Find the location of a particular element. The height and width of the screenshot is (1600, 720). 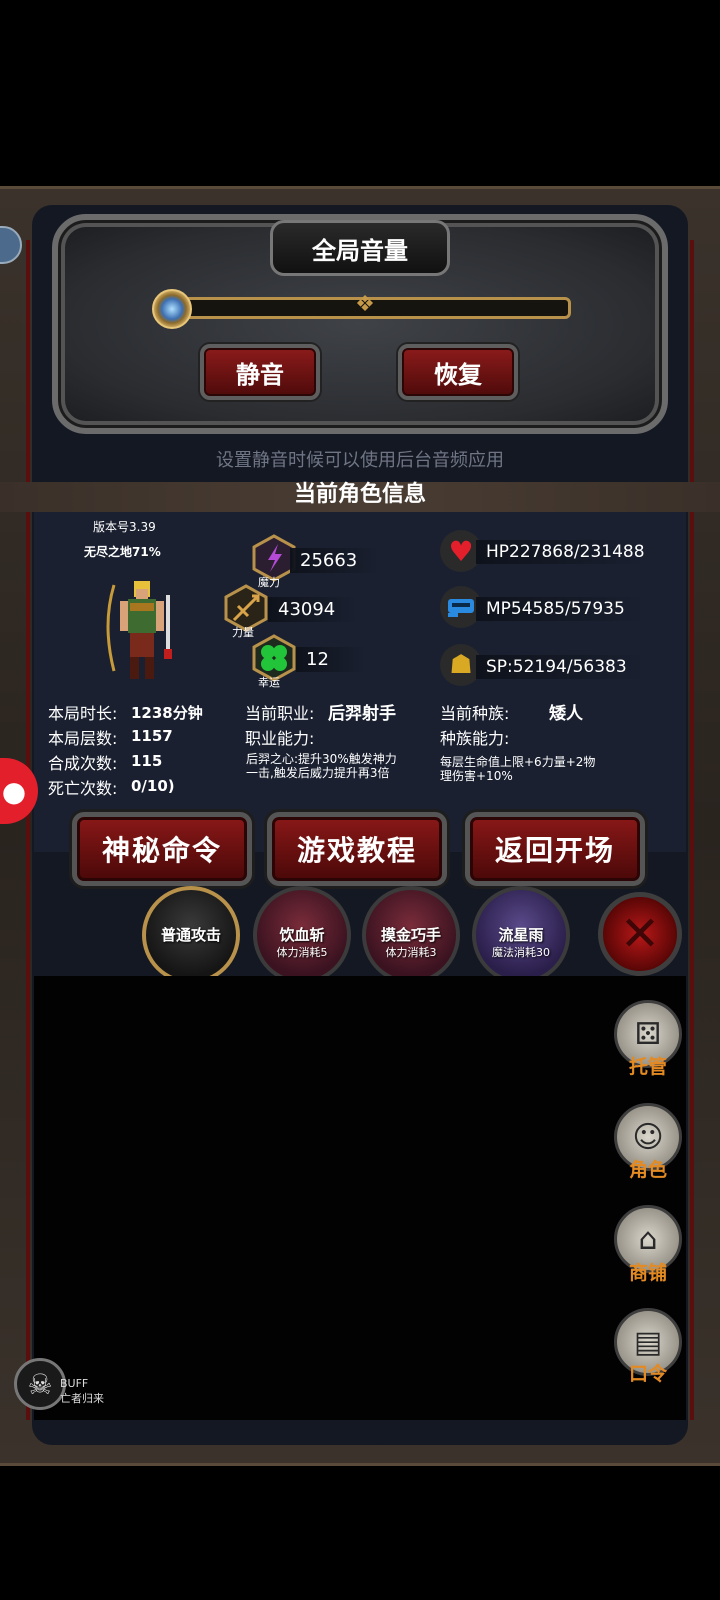

restore-button: 恢复 is located at coordinates (458, 372).